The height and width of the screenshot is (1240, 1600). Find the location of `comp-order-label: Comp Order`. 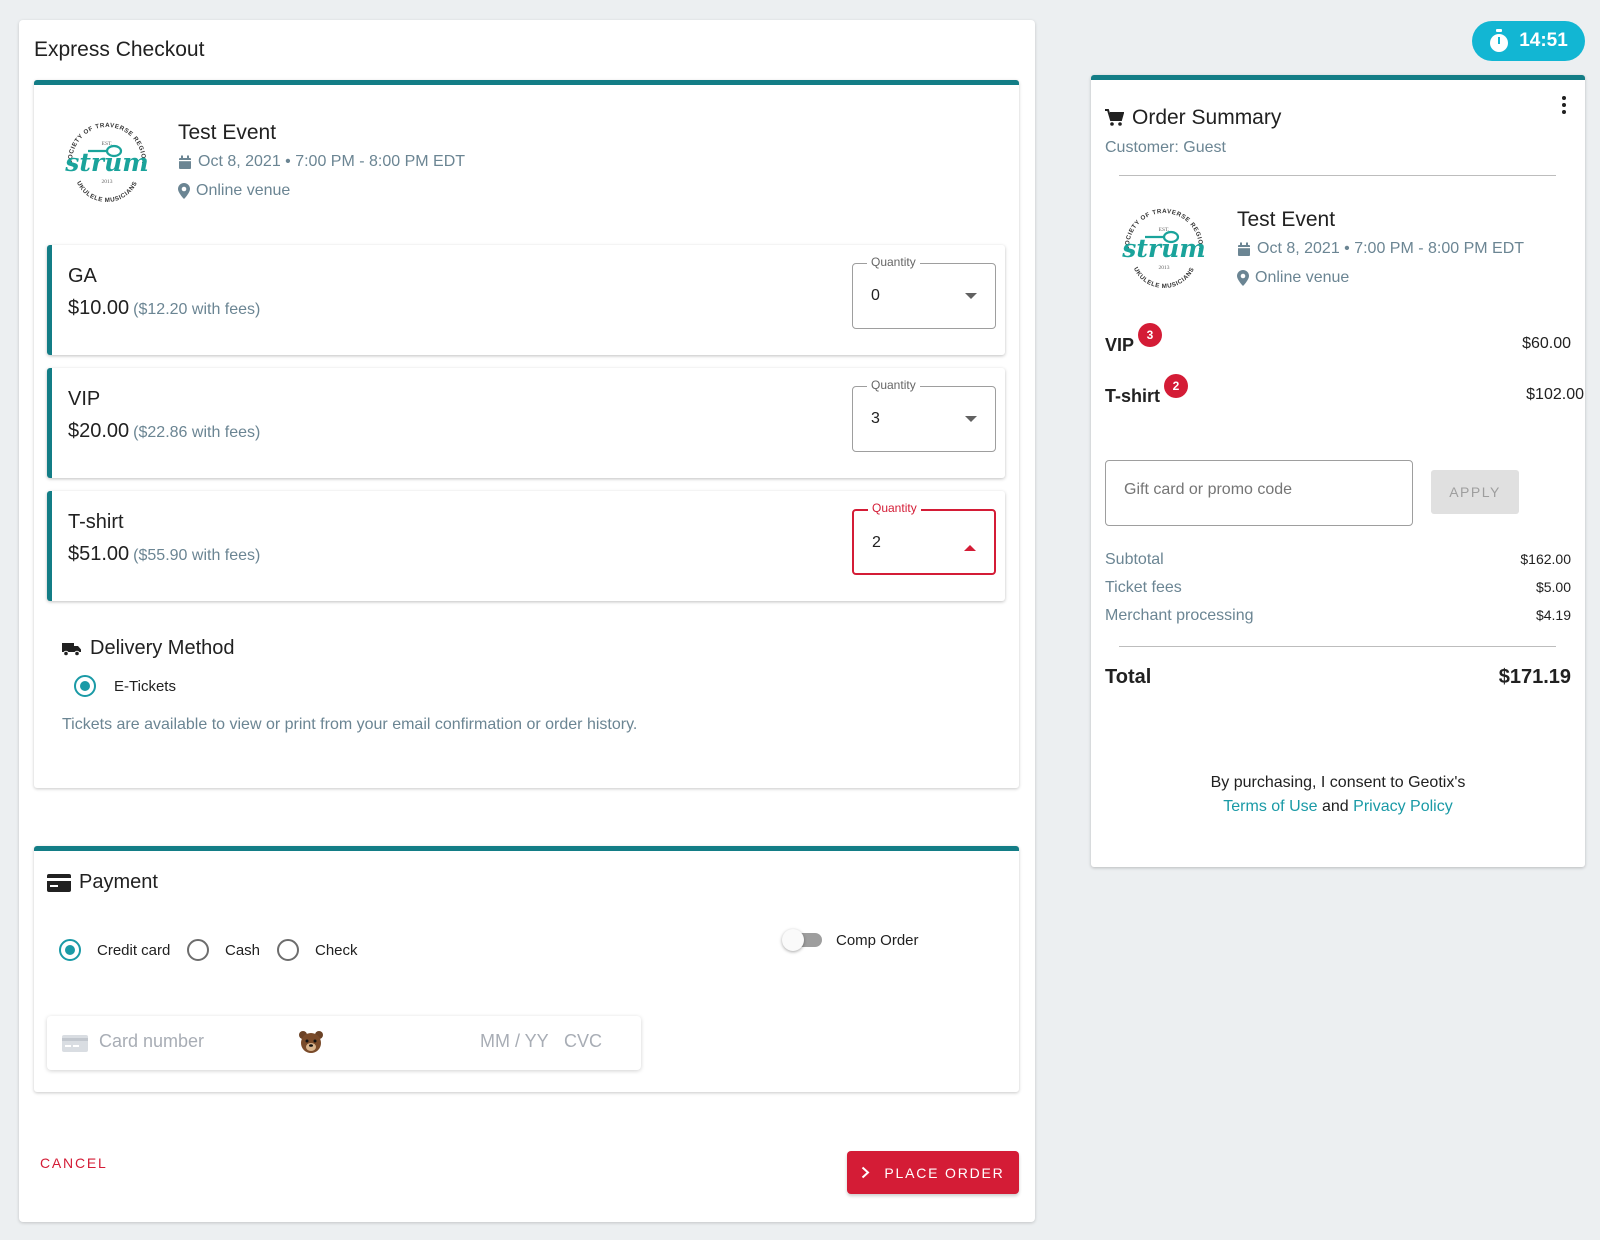

comp-order-label: Comp Order is located at coordinates (877, 940).